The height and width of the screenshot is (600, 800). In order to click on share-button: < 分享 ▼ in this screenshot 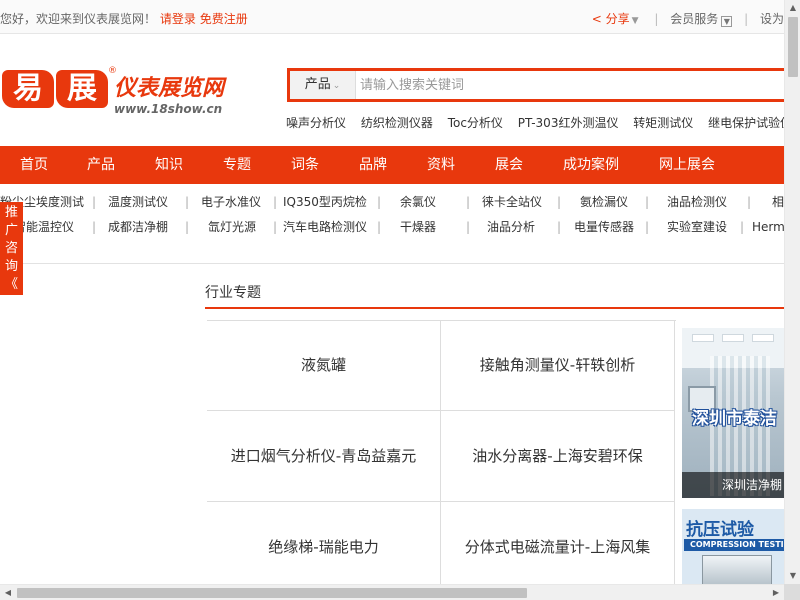, I will do `click(615, 18)`.